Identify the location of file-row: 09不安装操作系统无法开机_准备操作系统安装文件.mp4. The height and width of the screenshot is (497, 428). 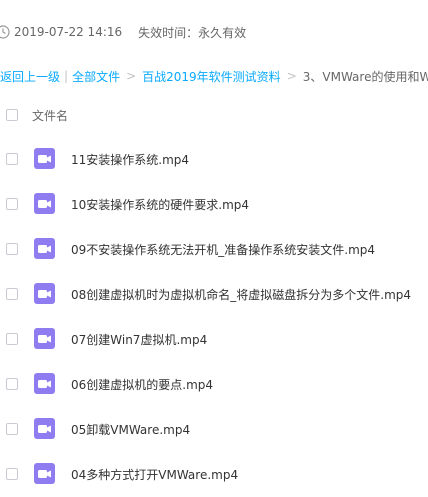
(214, 249).